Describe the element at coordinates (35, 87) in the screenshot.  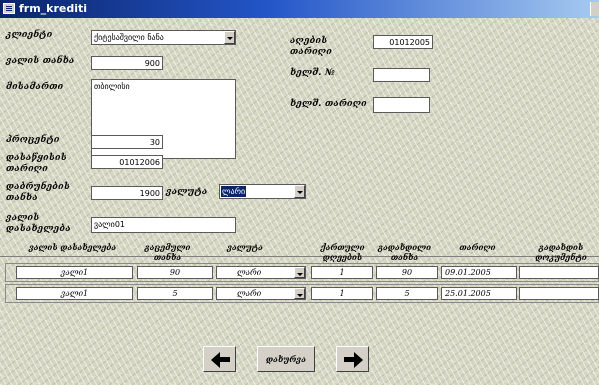
I see `address-label: მისამართი` at that location.